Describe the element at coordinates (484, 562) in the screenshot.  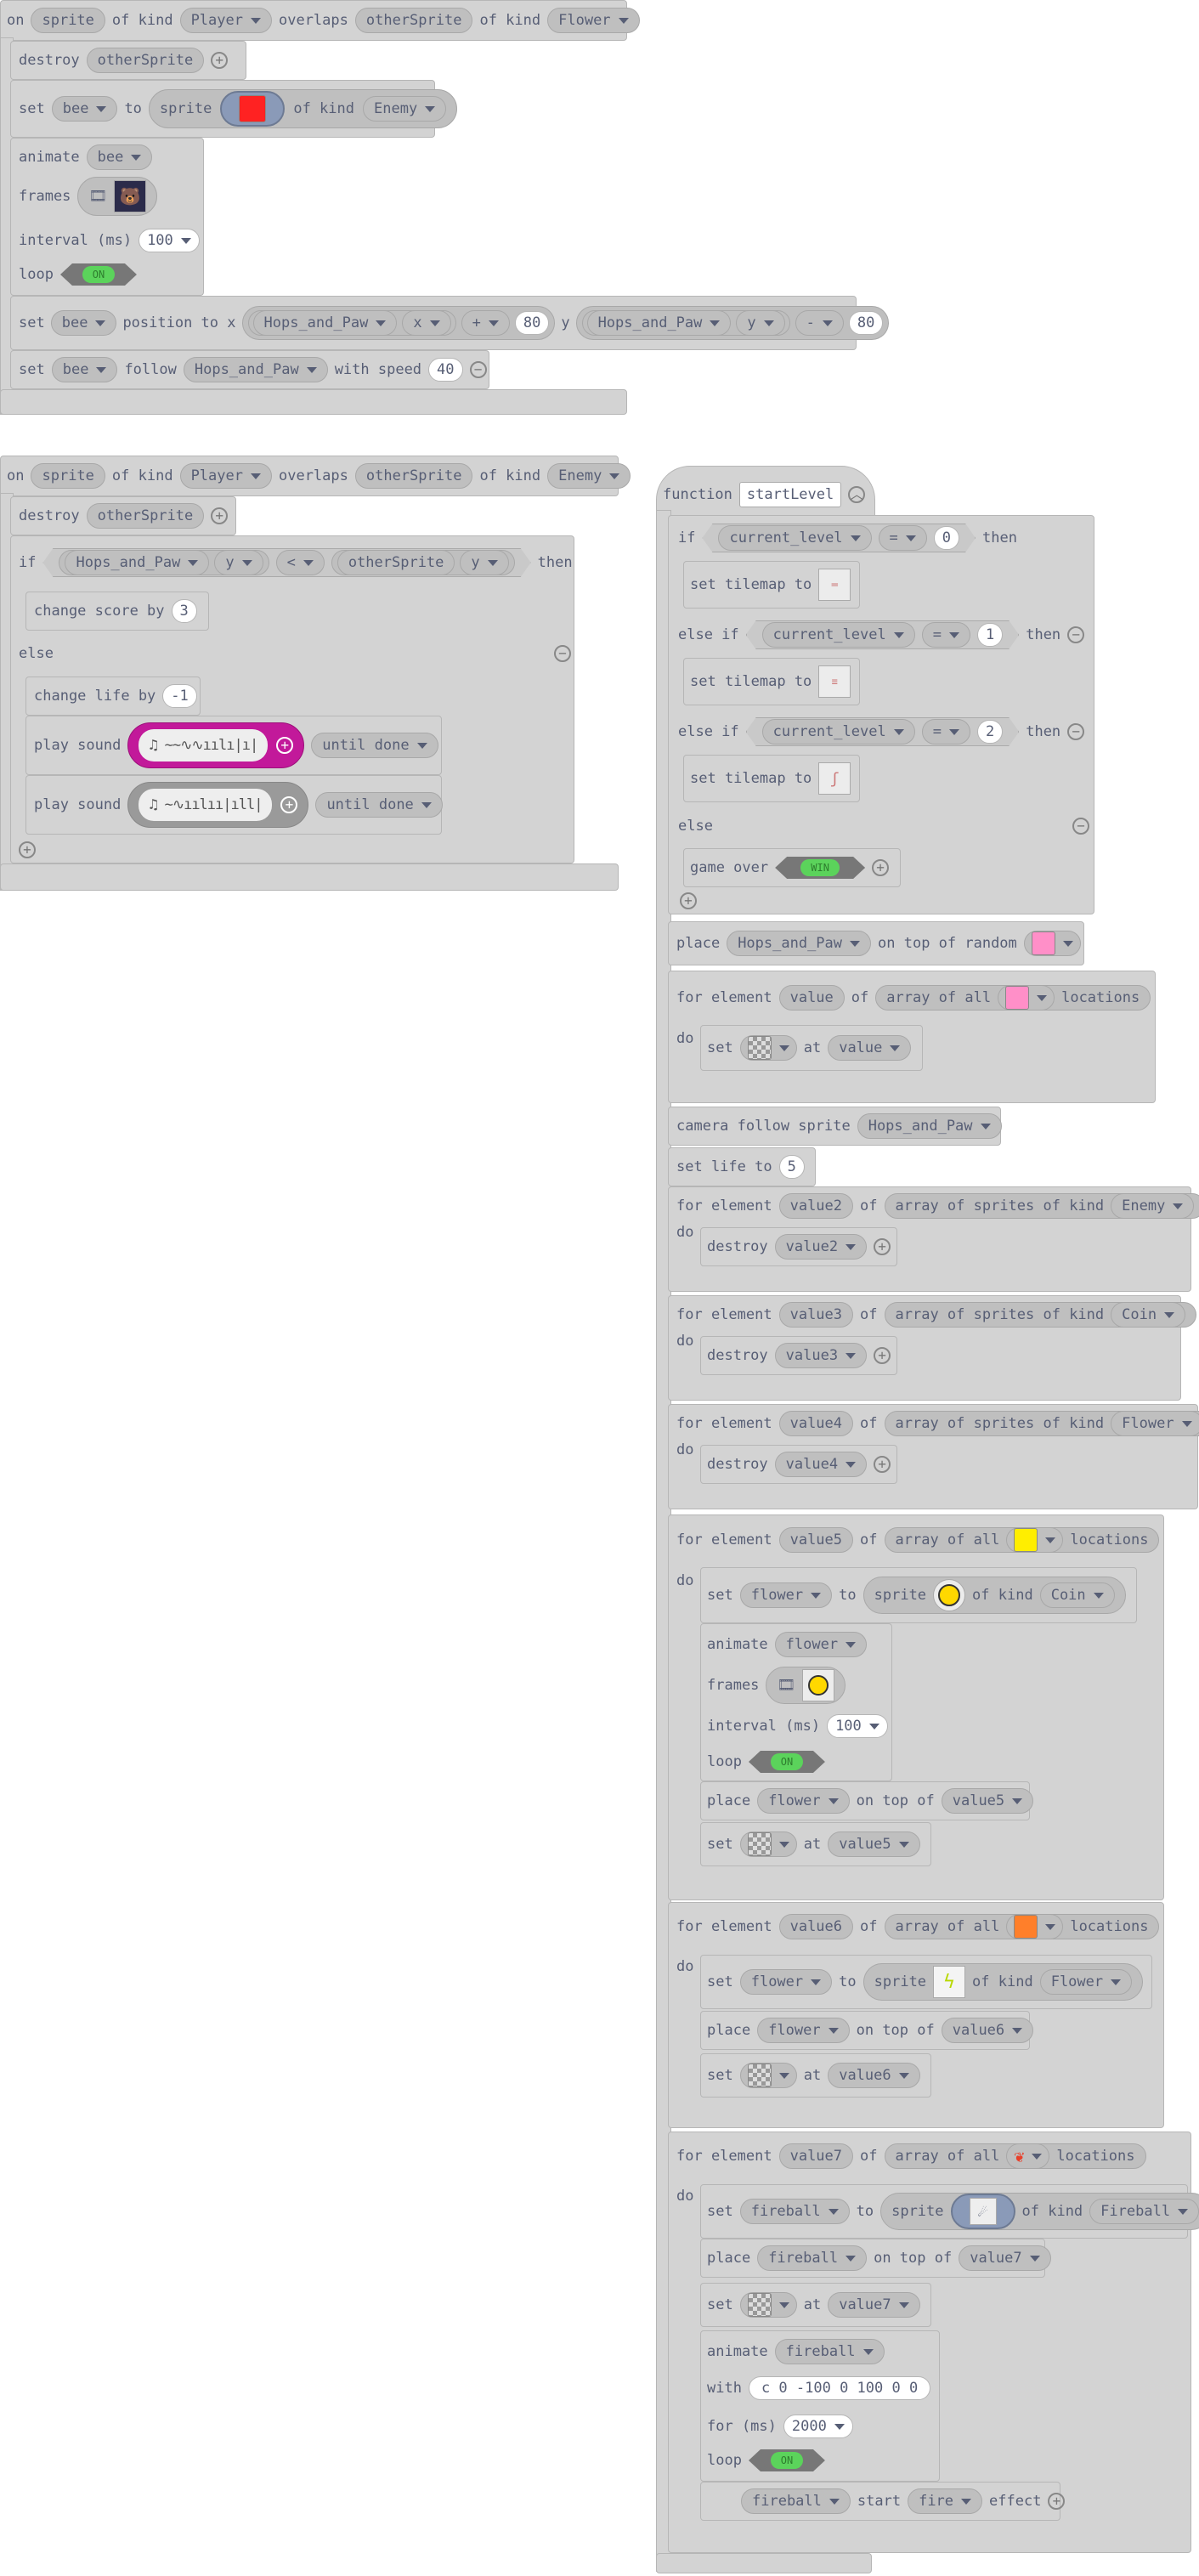
I see `cmp-prop2-dropdown: y` at that location.